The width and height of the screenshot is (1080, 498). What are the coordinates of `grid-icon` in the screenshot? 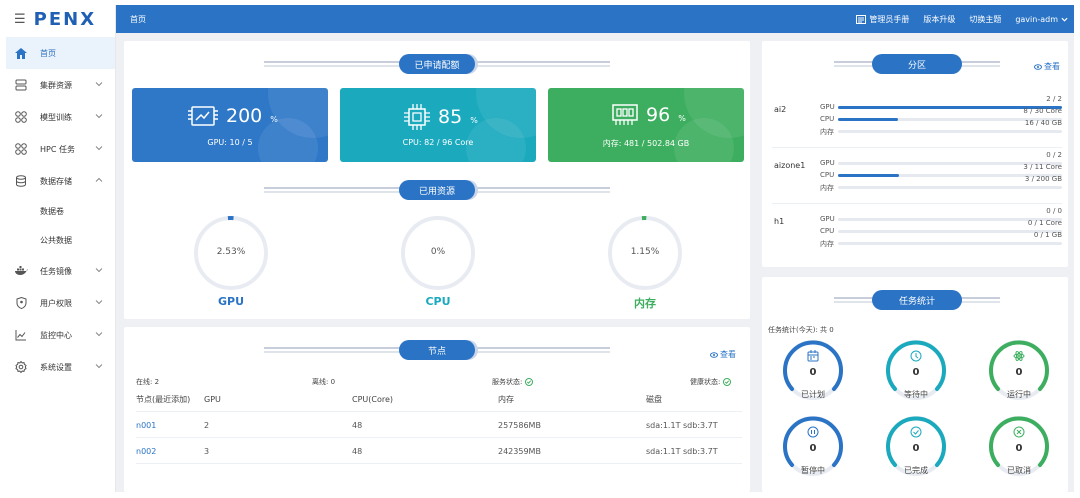 It's located at (21, 117).